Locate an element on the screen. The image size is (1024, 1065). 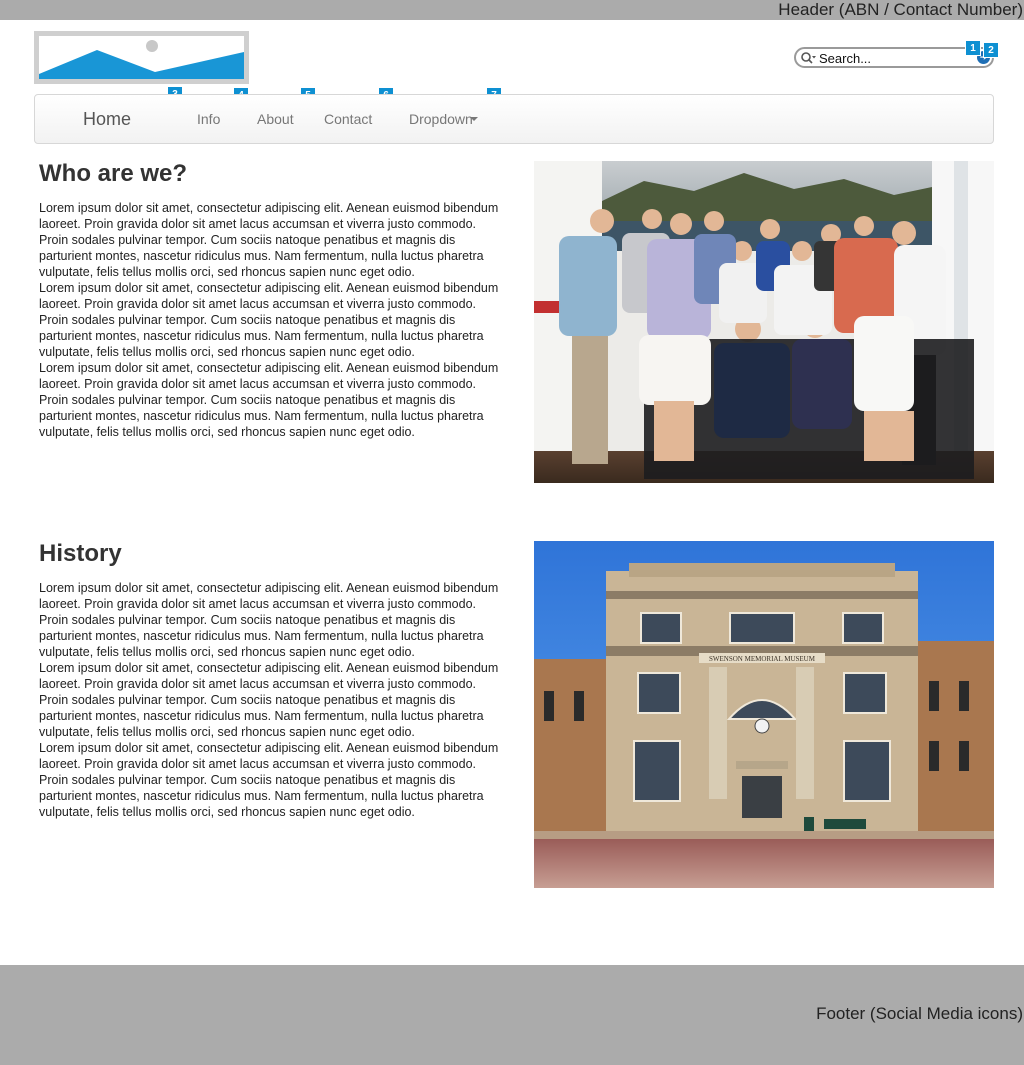
footer-social-text: Footer (Social Media icons) is located at coordinates (919, 1013).